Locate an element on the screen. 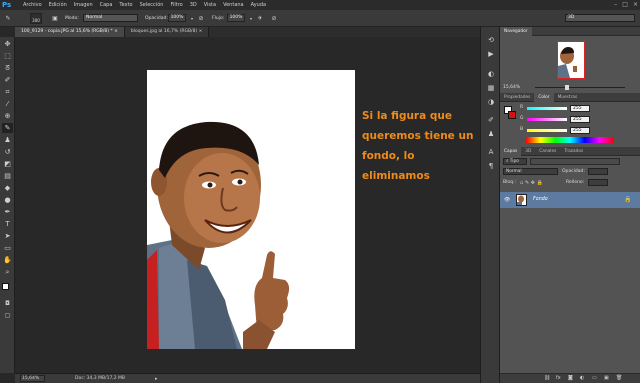 This screenshot has width=640, height=383. layer-name: Fondo is located at coordinates (540, 199).